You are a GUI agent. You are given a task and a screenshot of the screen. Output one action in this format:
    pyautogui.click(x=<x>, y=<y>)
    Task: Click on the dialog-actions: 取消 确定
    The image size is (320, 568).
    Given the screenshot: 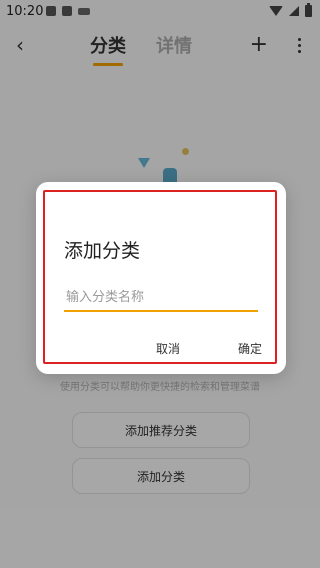 What is the action you would take?
    pyautogui.click(x=209, y=348)
    